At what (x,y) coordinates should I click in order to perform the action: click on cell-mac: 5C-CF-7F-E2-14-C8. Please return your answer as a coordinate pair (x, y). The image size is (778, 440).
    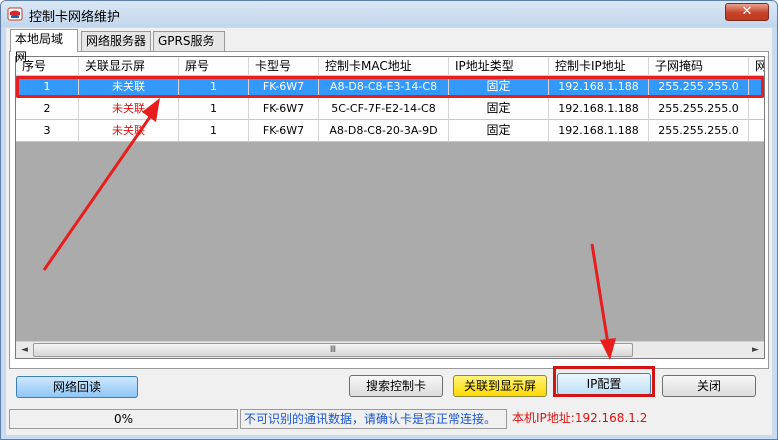
    Looking at the image, I should click on (384, 108).